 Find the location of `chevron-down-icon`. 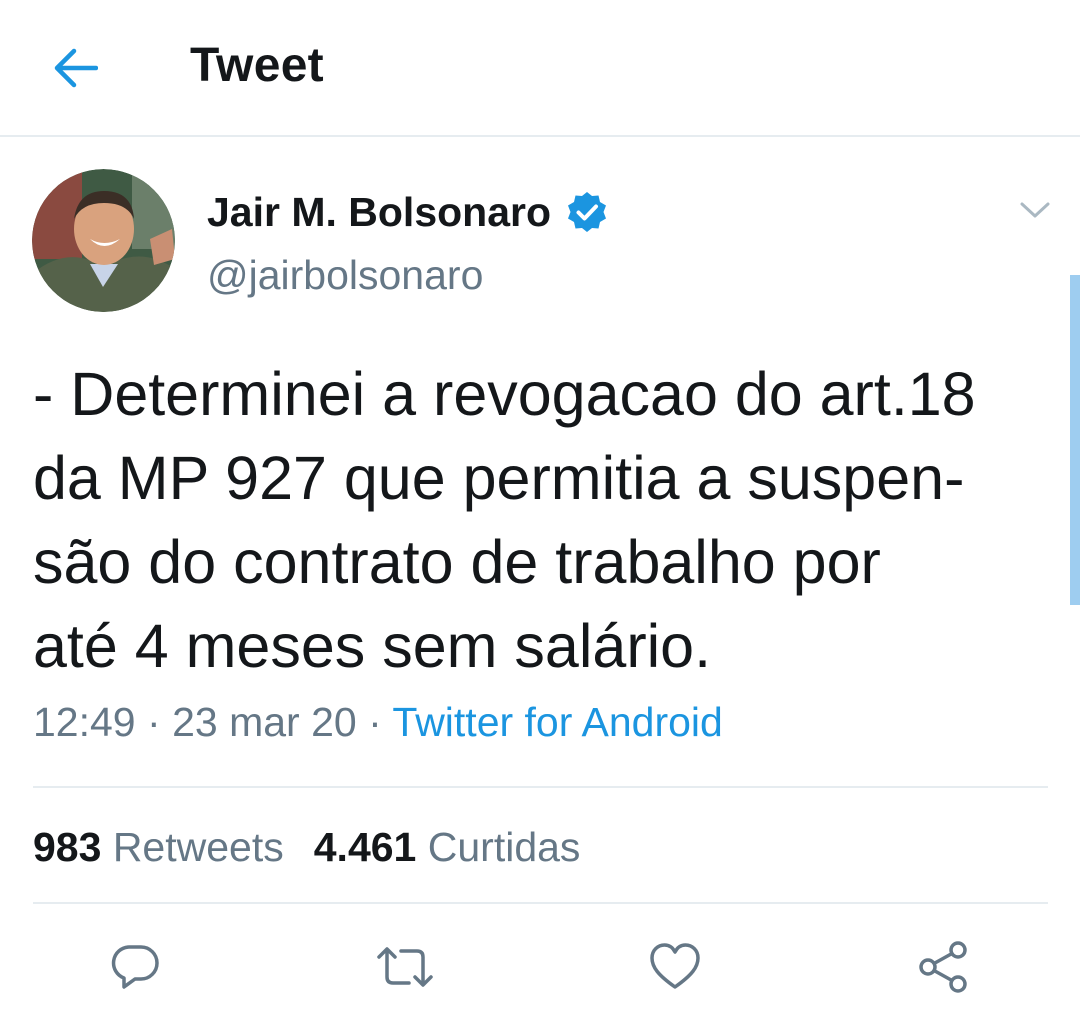

chevron-down-icon is located at coordinates (1035, 210).